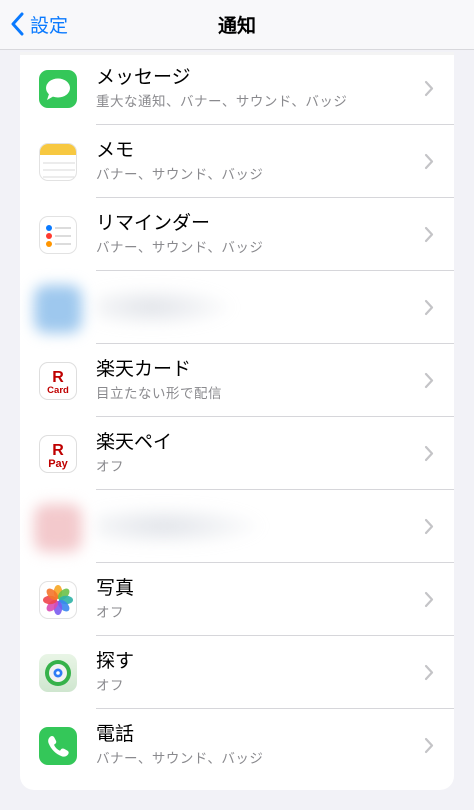 This screenshot has width=474, height=810. What do you see at coordinates (58, 390) in the screenshot?
I see `svg-text: Card` at bounding box center [58, 390].